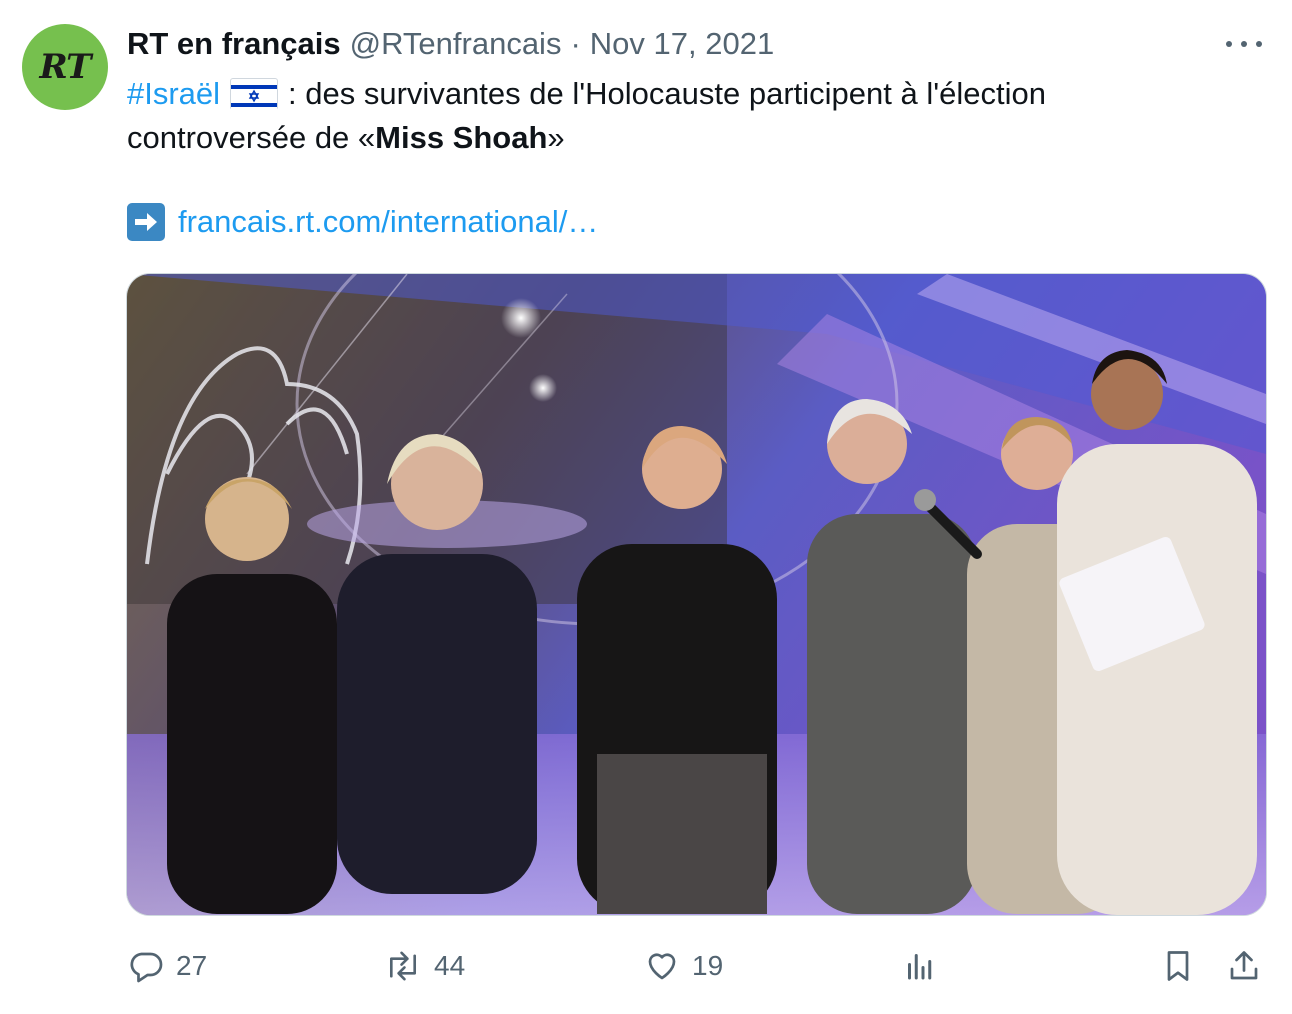  I want to click on like-button: 19, so click(683, 966).